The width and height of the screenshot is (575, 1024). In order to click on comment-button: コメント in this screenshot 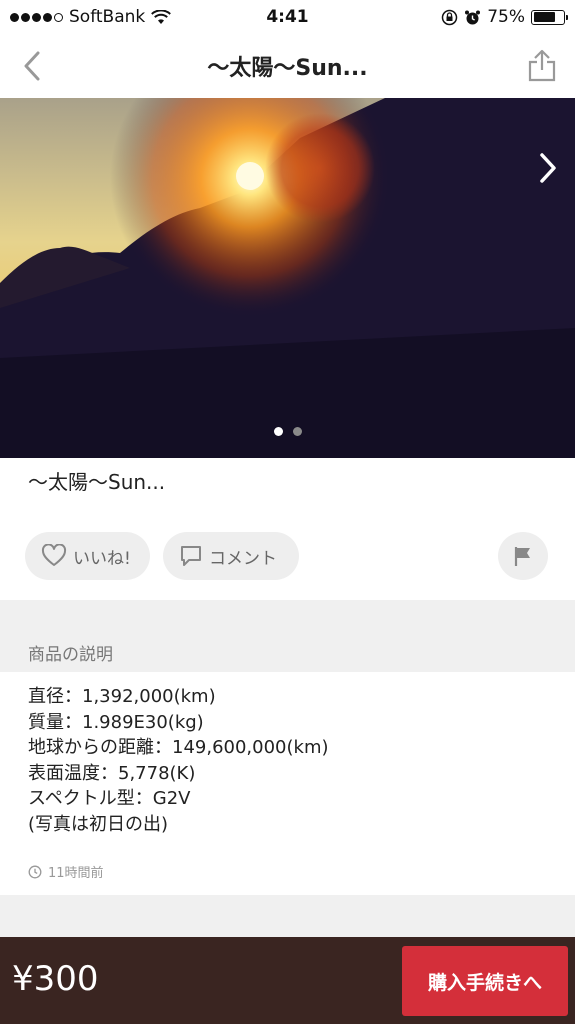, I will do `click(231, 556)`.